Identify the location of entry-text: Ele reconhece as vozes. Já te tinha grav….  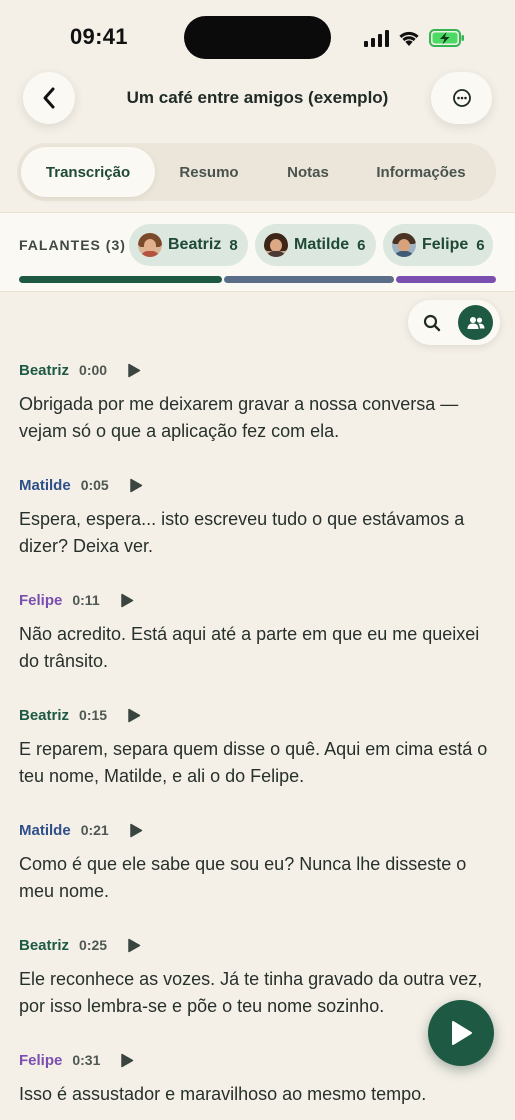
(251, 992).